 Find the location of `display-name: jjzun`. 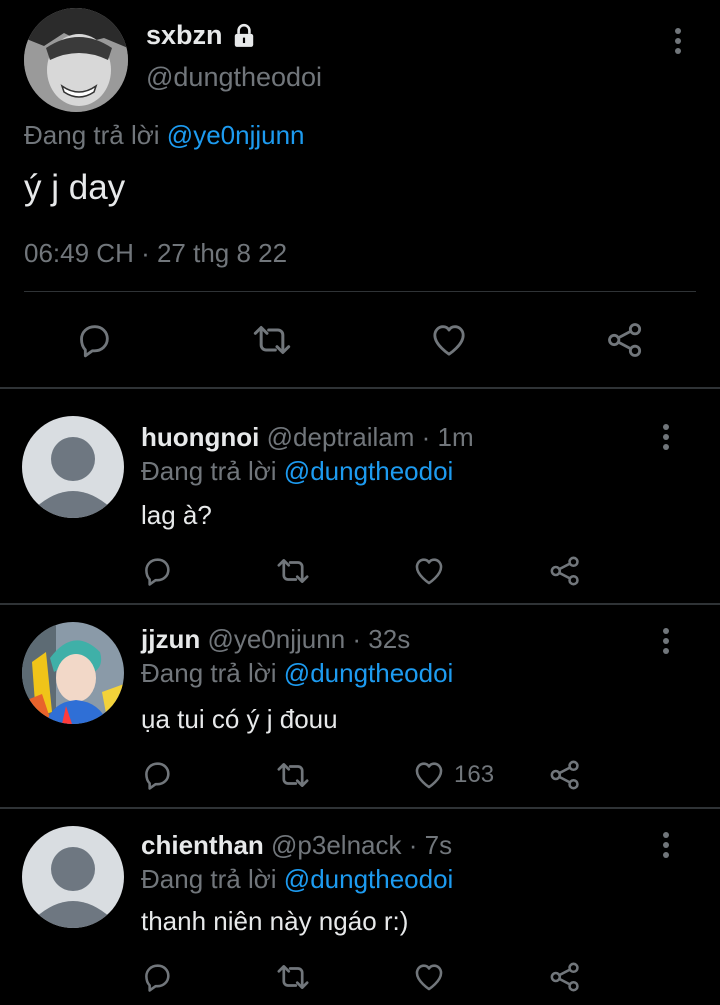

display-name: jjzun is located at coordinates (170, 639).